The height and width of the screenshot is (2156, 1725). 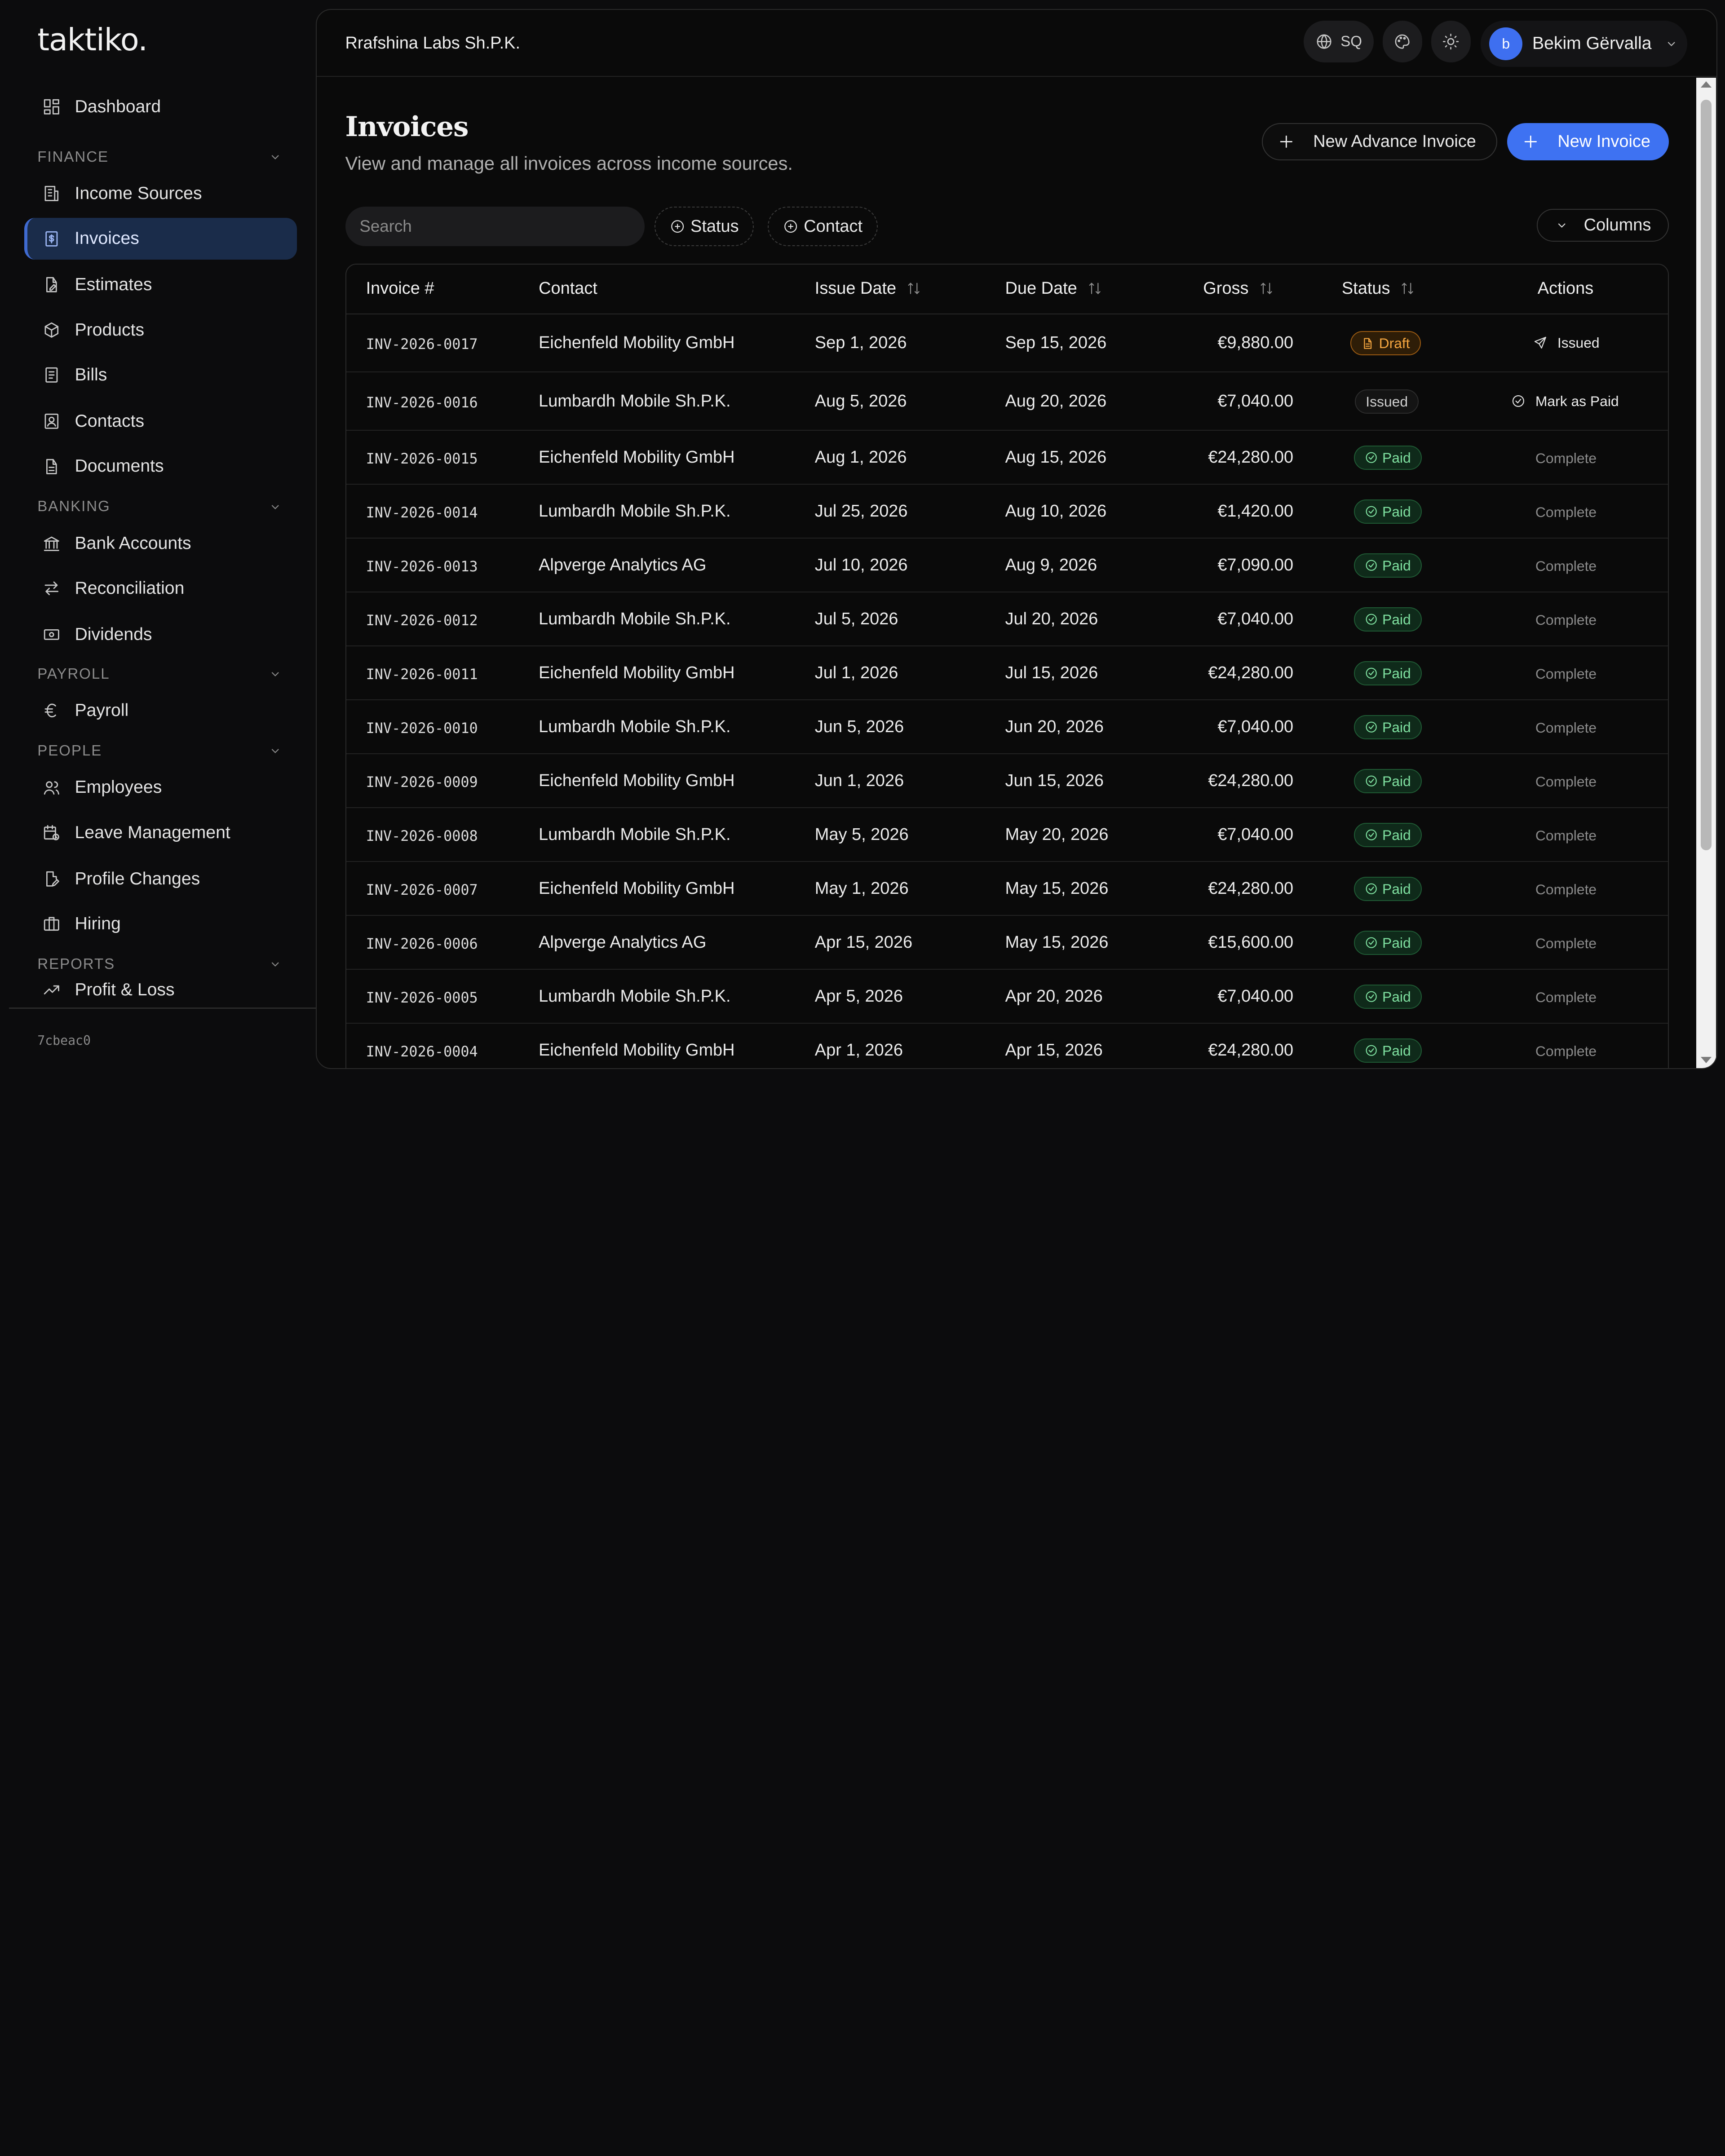 What do you see at coordinates (160, 543) in the screenshot?
I see `sidebar-item-bank-accounts: Bank Accounts` at bounding box center [160, 543].